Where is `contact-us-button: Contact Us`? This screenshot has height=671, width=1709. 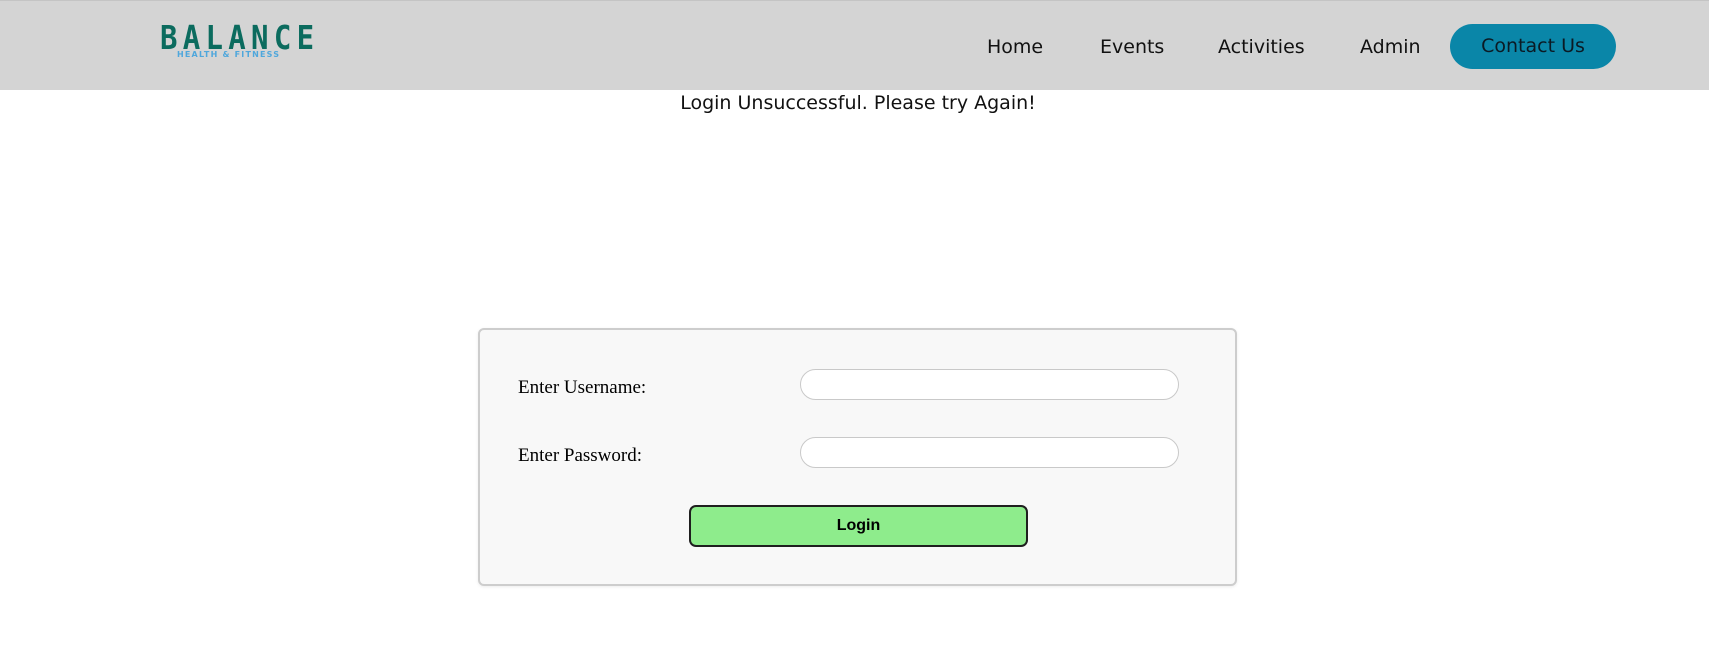 contact-us-button: Contact Us is located at coordinates (1533, 46).